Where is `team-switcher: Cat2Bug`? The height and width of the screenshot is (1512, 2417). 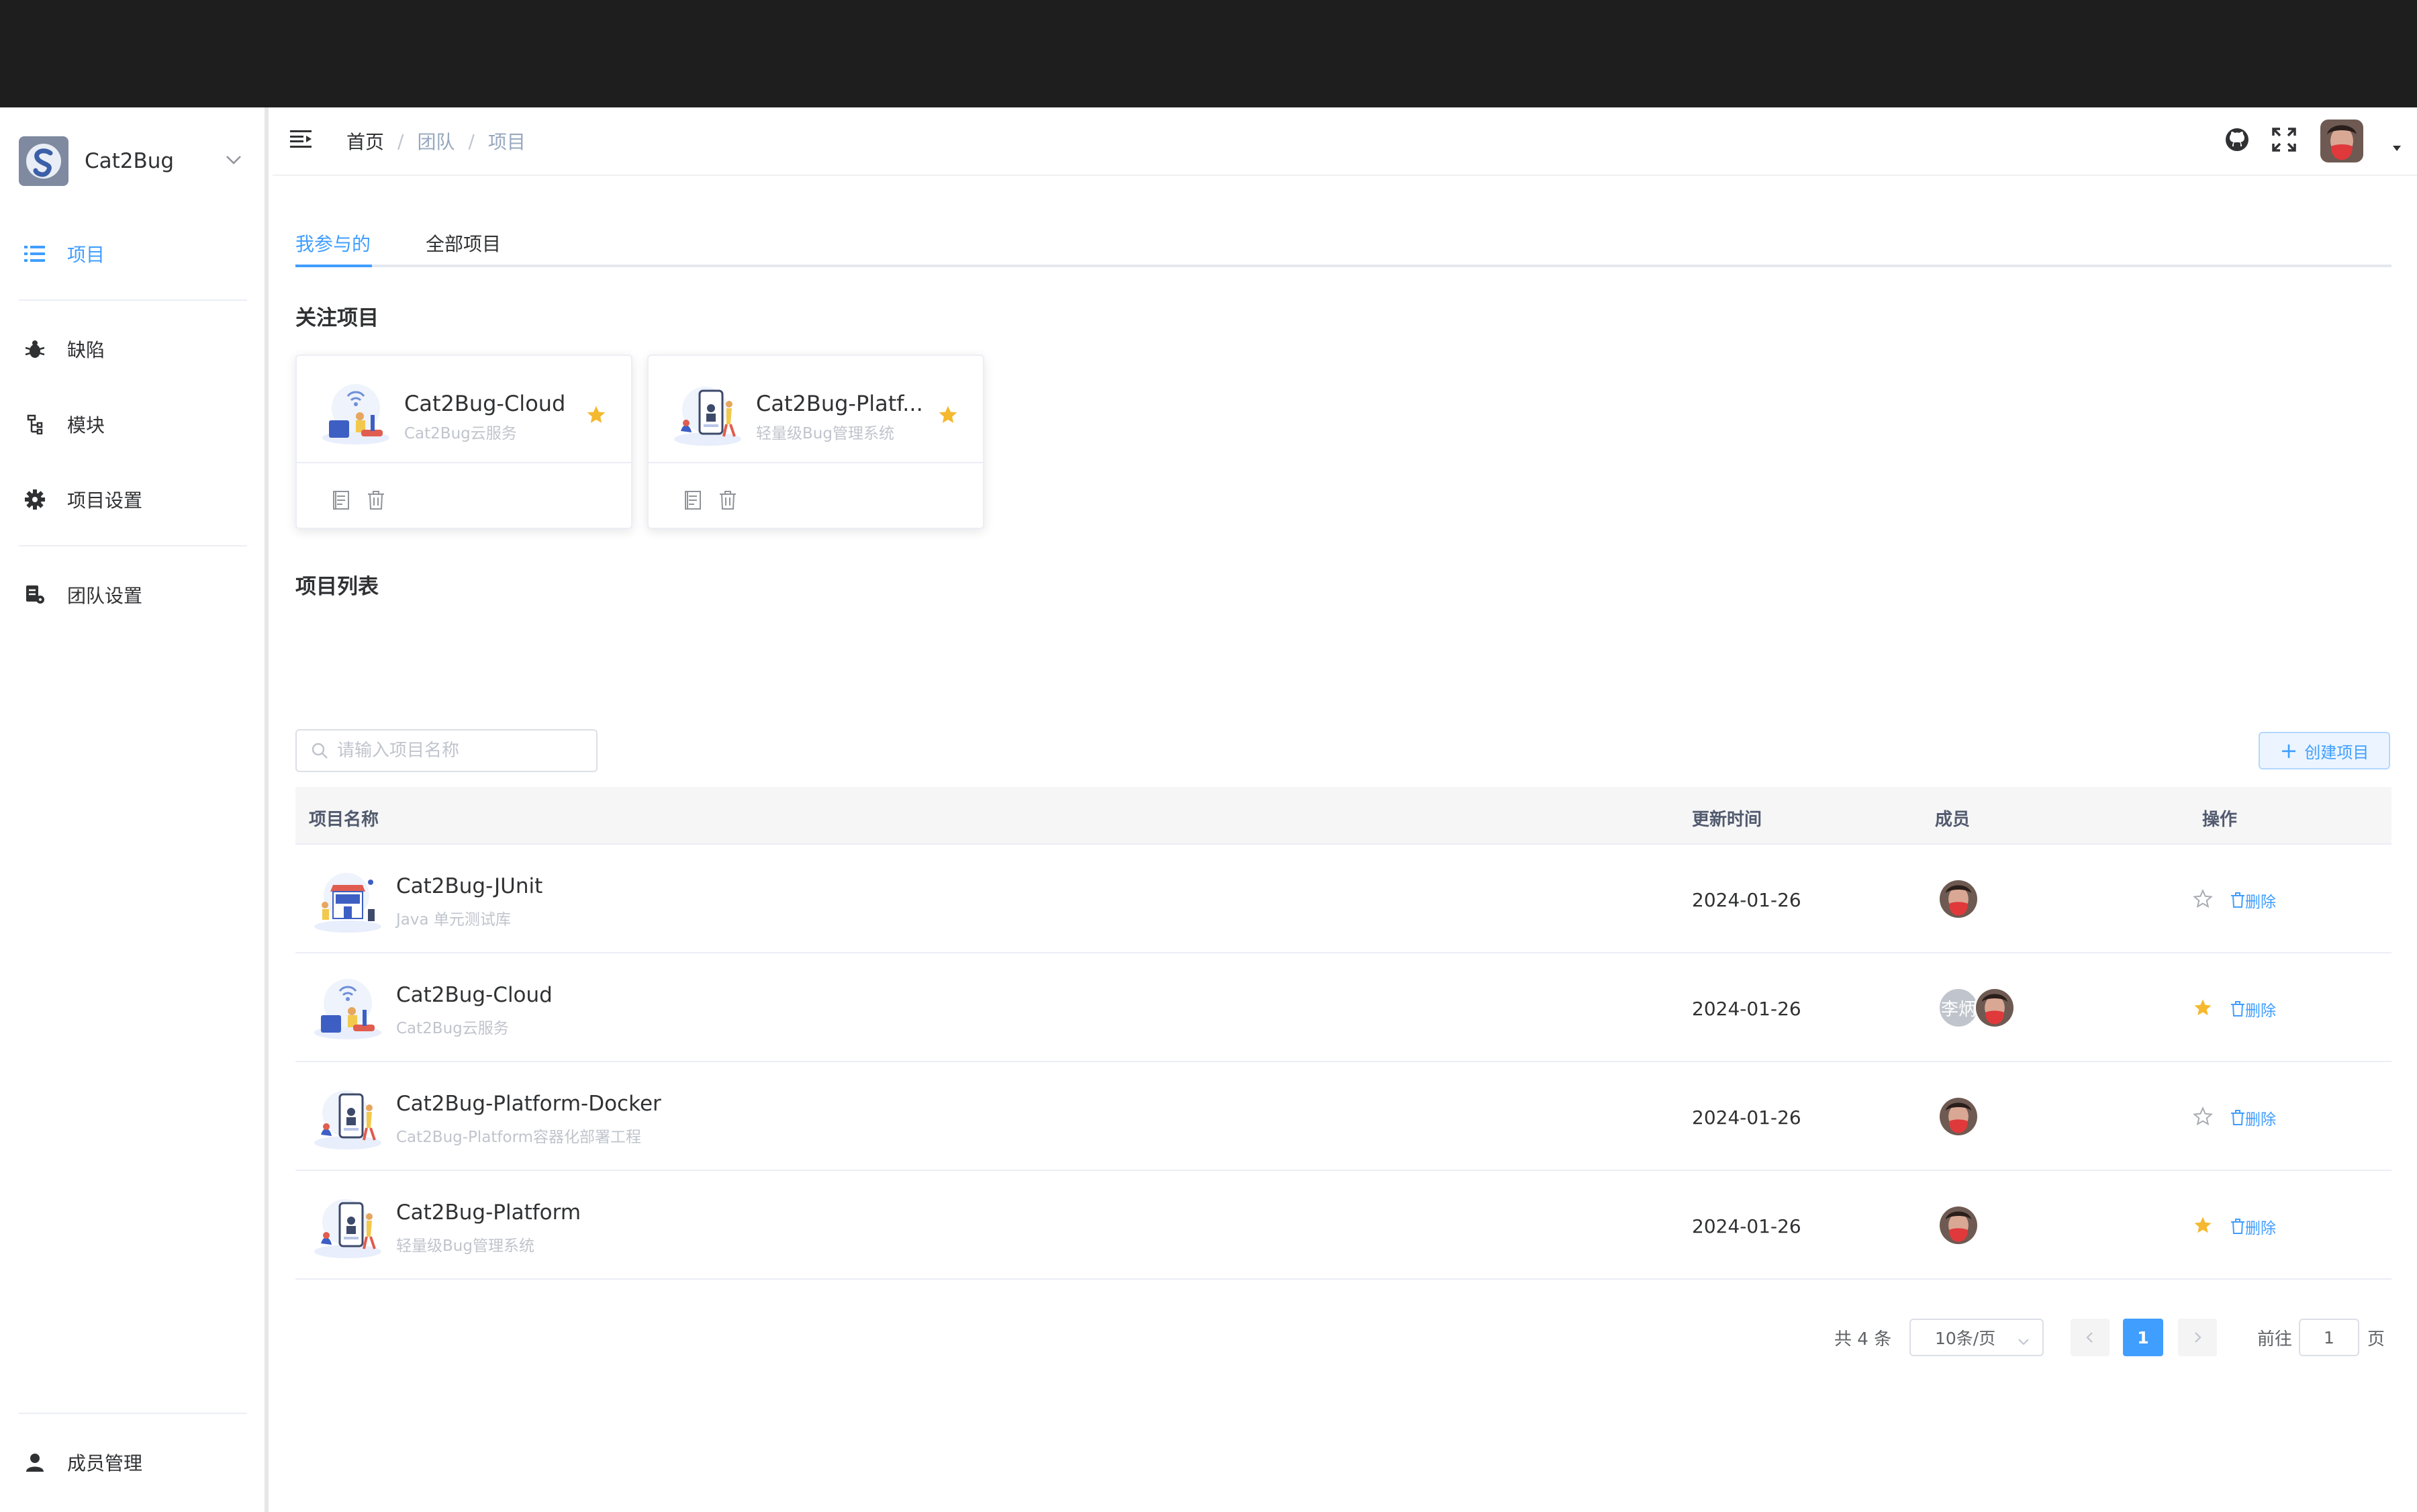
team-switcher: Cat2Bug is located at coordinates (133, 161).